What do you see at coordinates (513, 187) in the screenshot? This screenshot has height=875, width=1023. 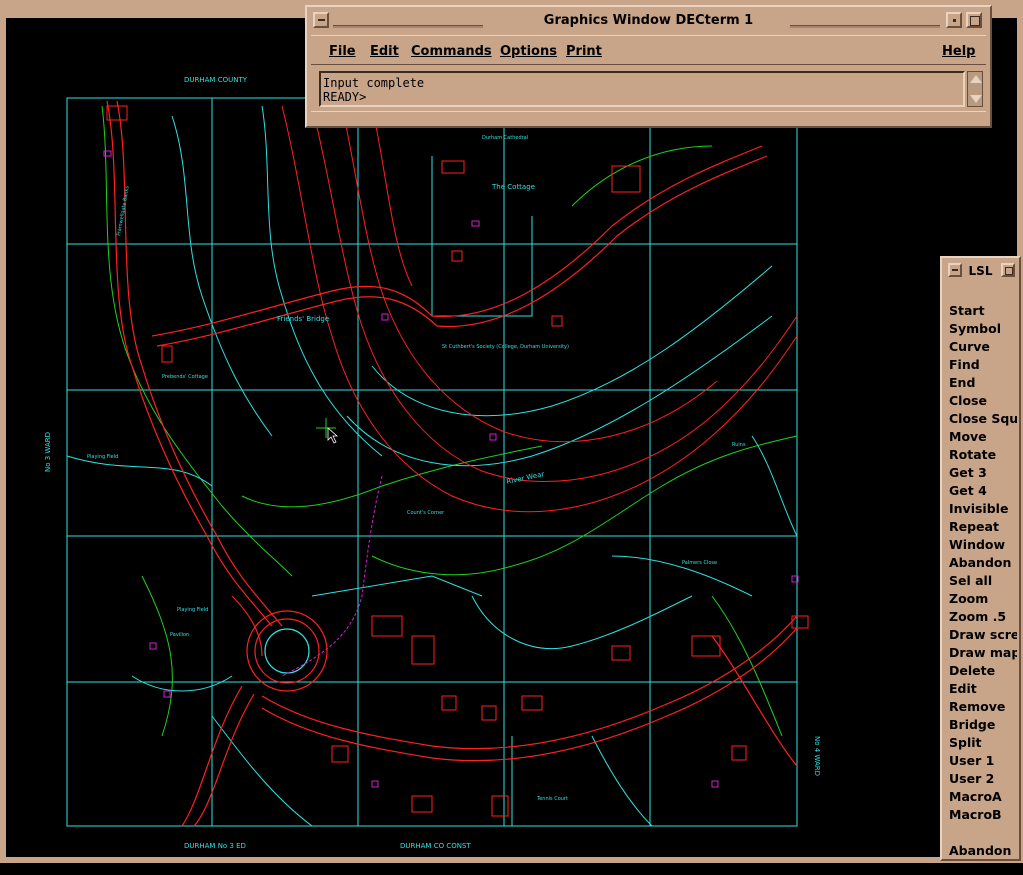 I see `map-label: The Cottage` at bounding box center [513, 187].